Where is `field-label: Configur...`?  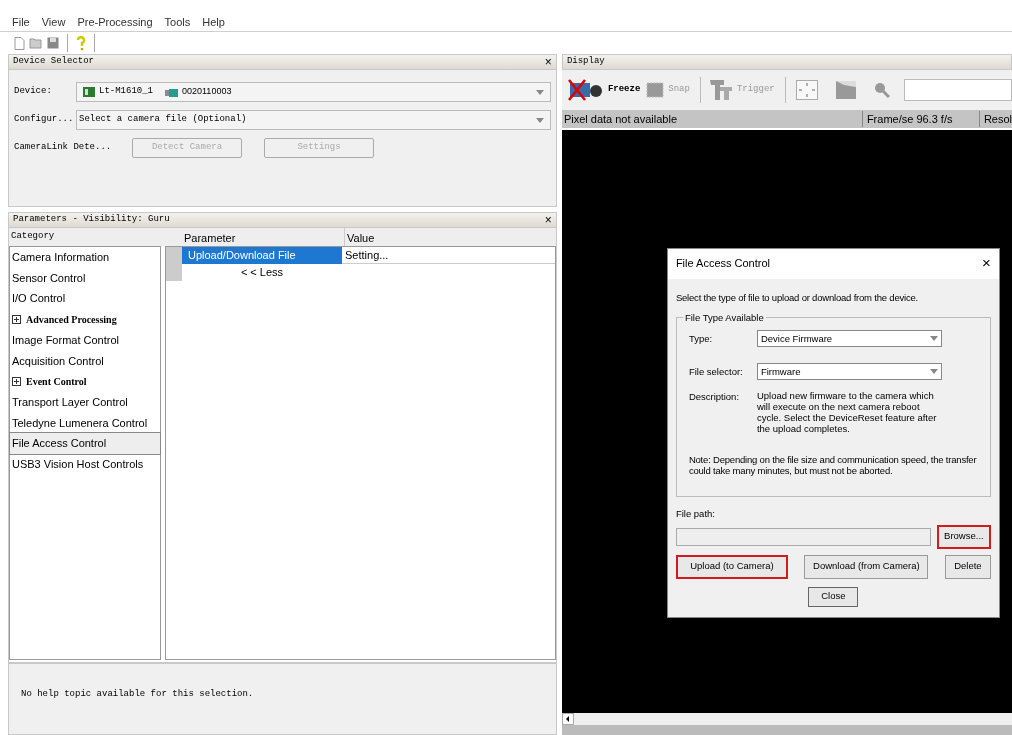 field-label: Configur... is located at coordinates (44, 120).